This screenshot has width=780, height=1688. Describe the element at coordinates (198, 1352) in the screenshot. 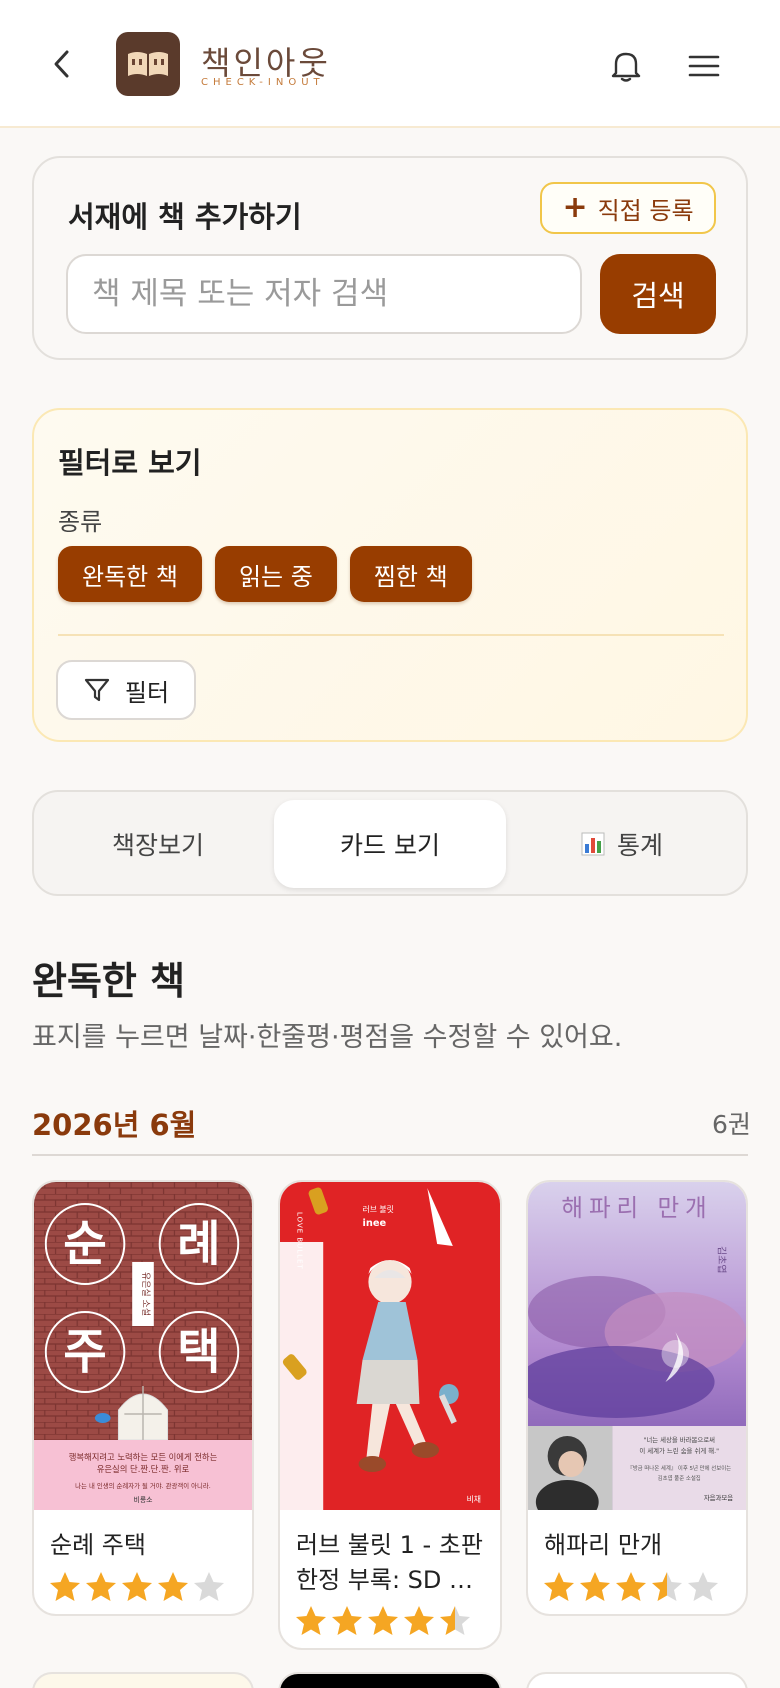

I see `cover-char: 택` at that location.